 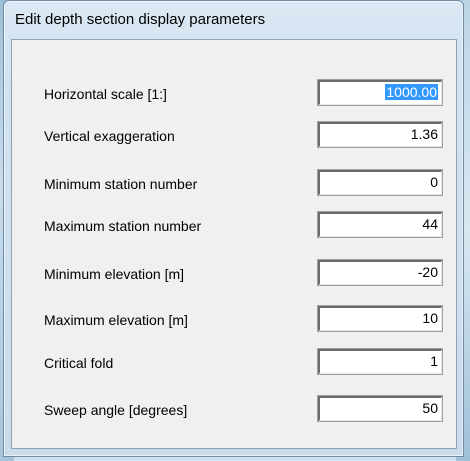 I want to click on form-row-minimum-elevation: Minimum elevation [m] -20, so click(x=234, y=274).